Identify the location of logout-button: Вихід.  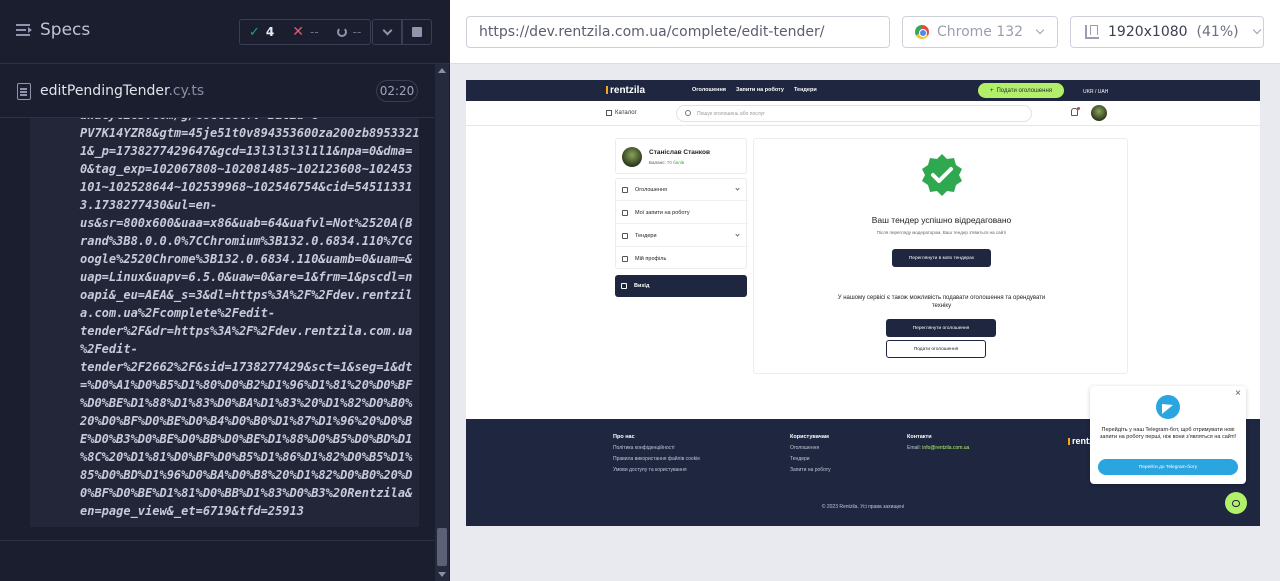
(681, 286).